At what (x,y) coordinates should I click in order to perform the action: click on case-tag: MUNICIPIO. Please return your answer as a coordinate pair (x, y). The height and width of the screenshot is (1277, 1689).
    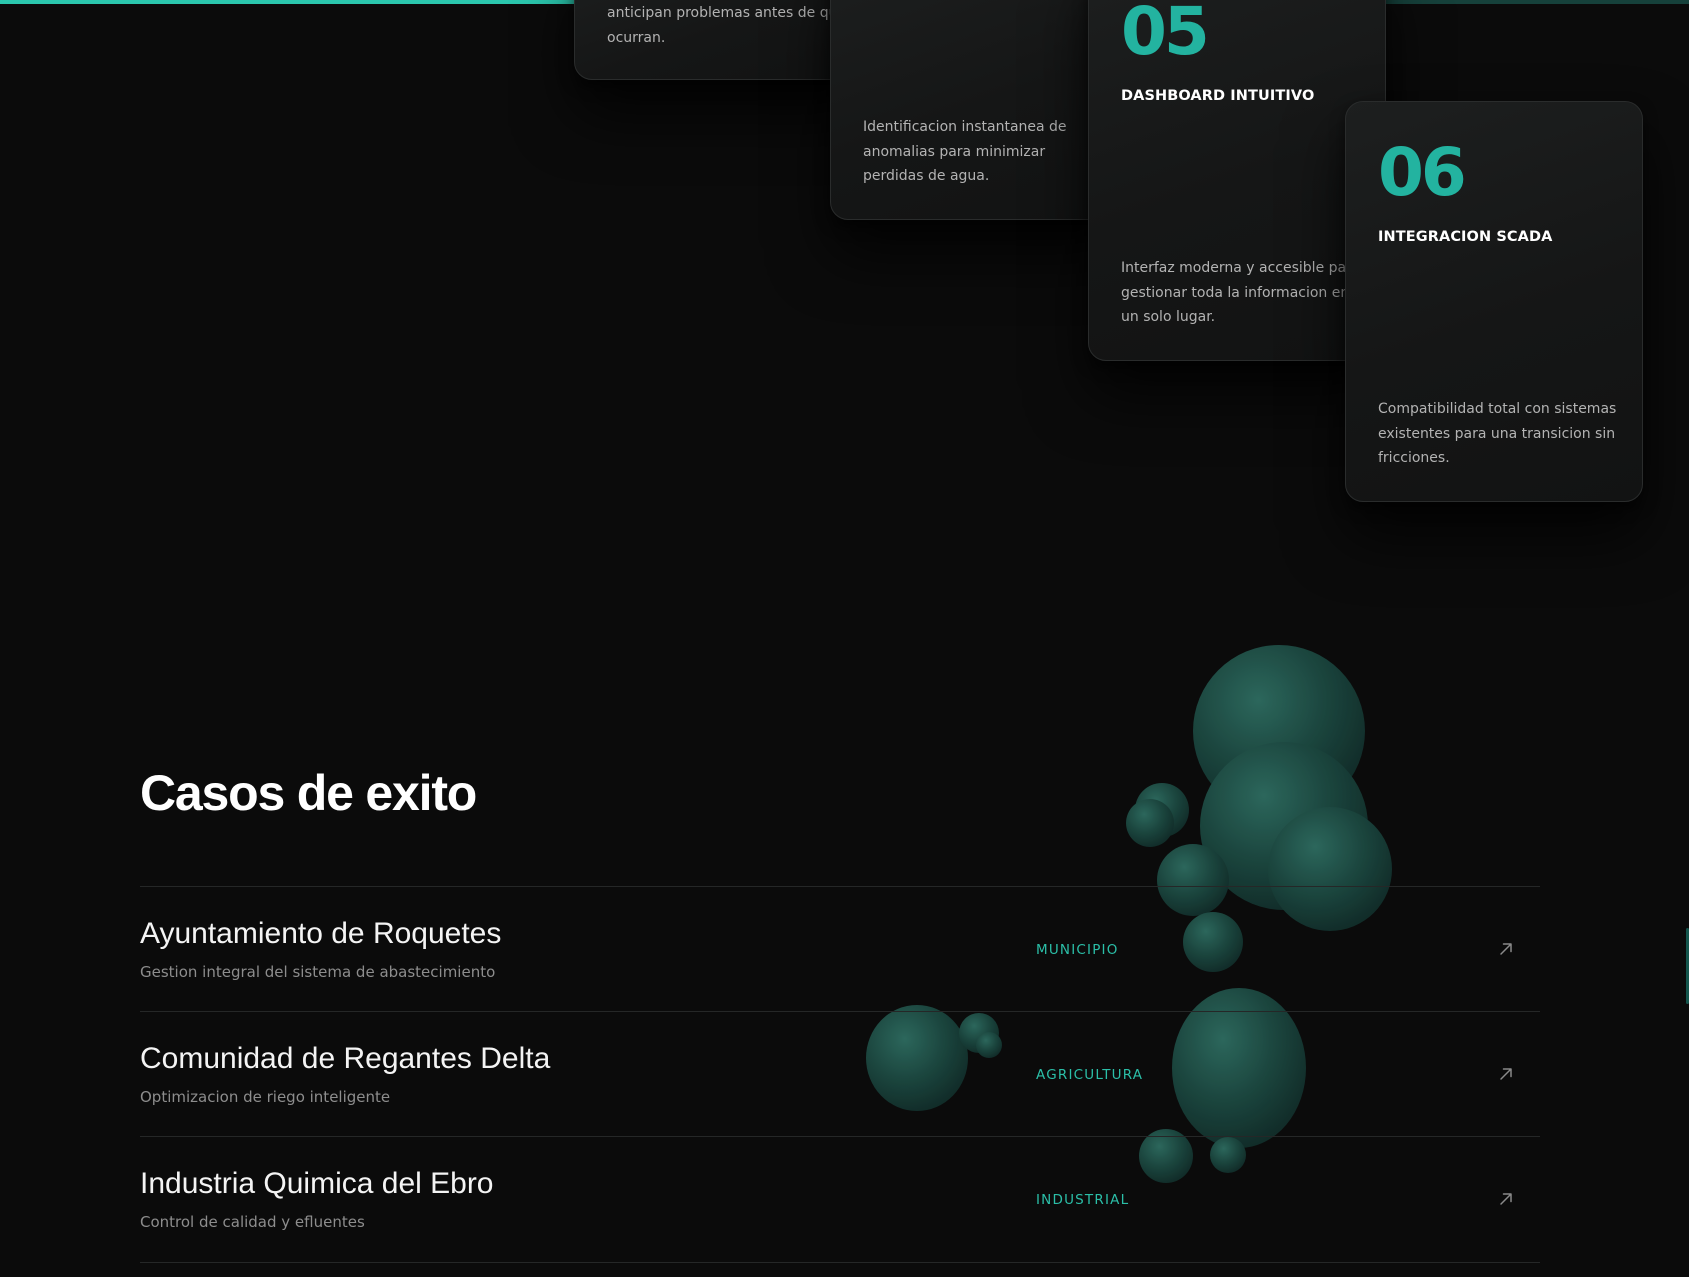
    Looking at the image, I should click on (1077, 950).